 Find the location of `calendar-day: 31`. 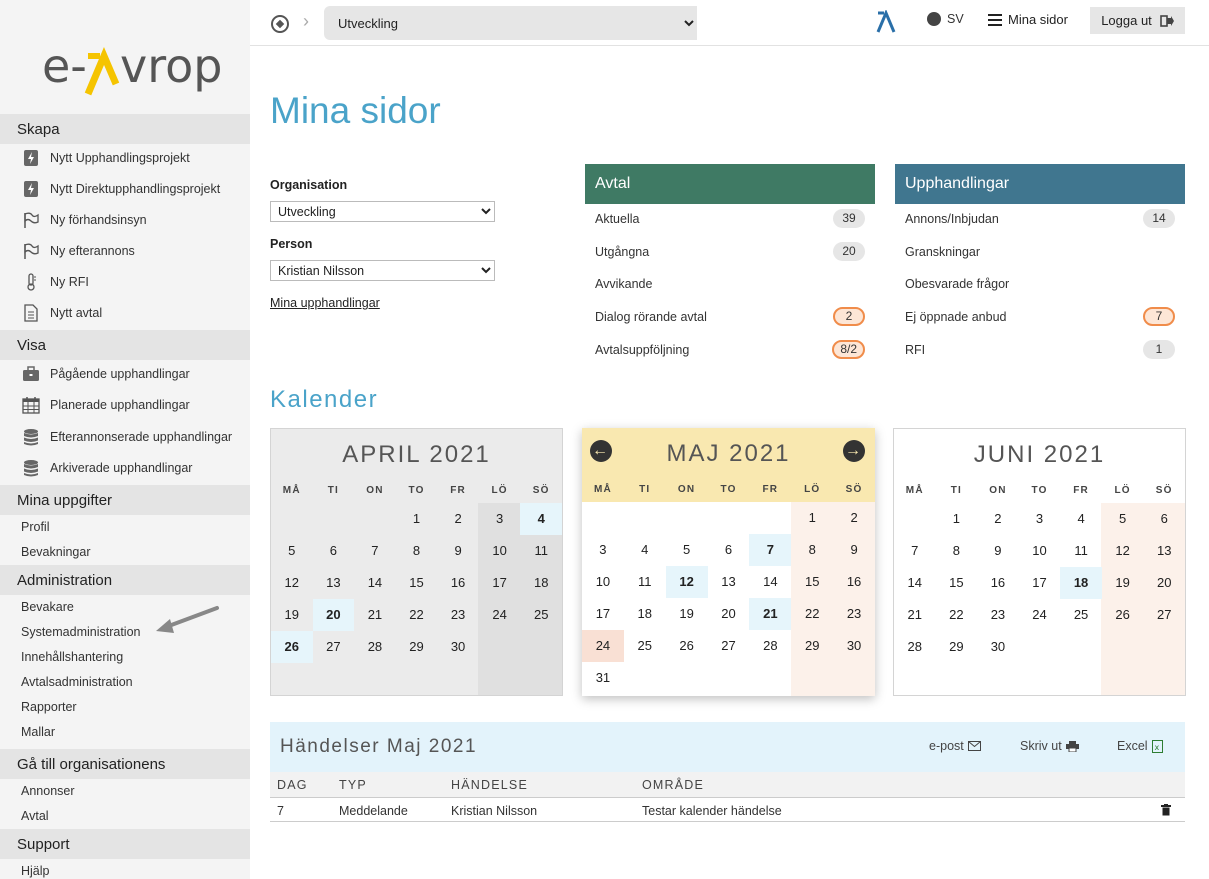

calendar-day: 31 is located at coordinates (603, 678).